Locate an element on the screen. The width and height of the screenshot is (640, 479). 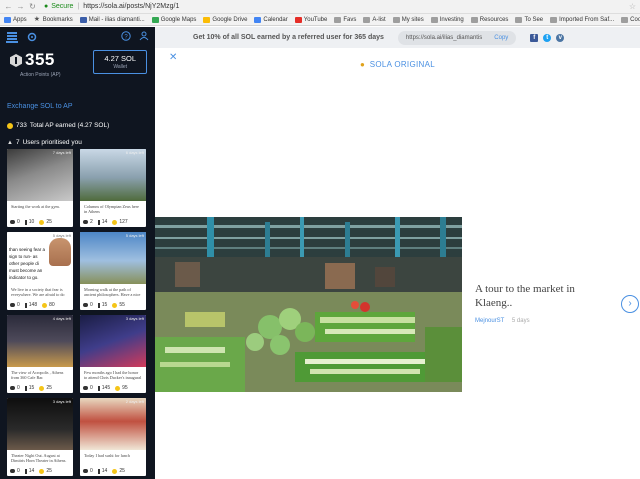
vk-icon: v is located at coordinates (560, 37).